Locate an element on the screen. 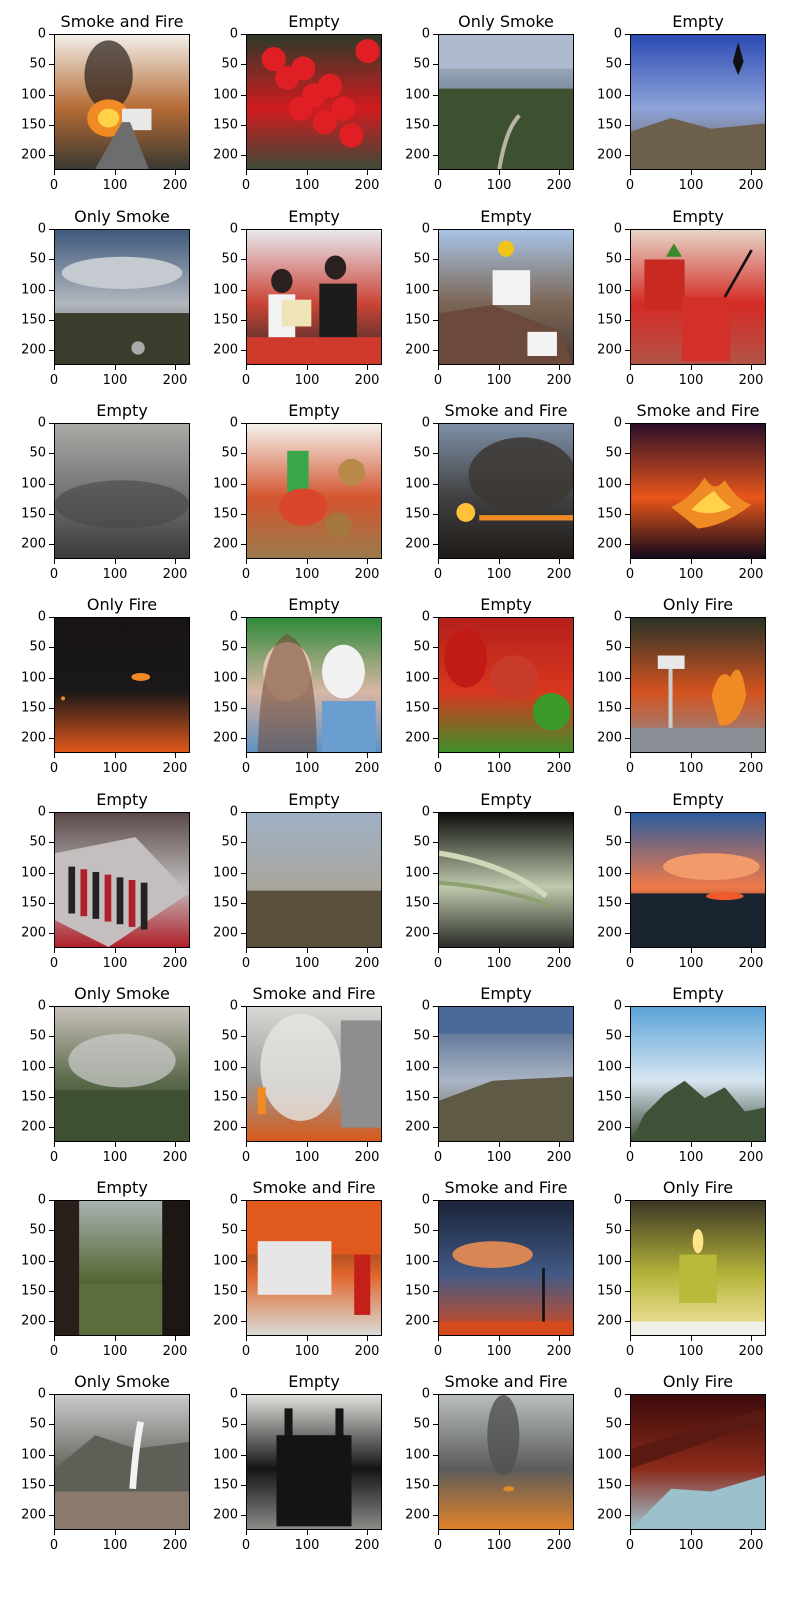 The width and height of the screenshot is (800, 1600). image-panel-burning-truck is located at coordinates (122, 102).